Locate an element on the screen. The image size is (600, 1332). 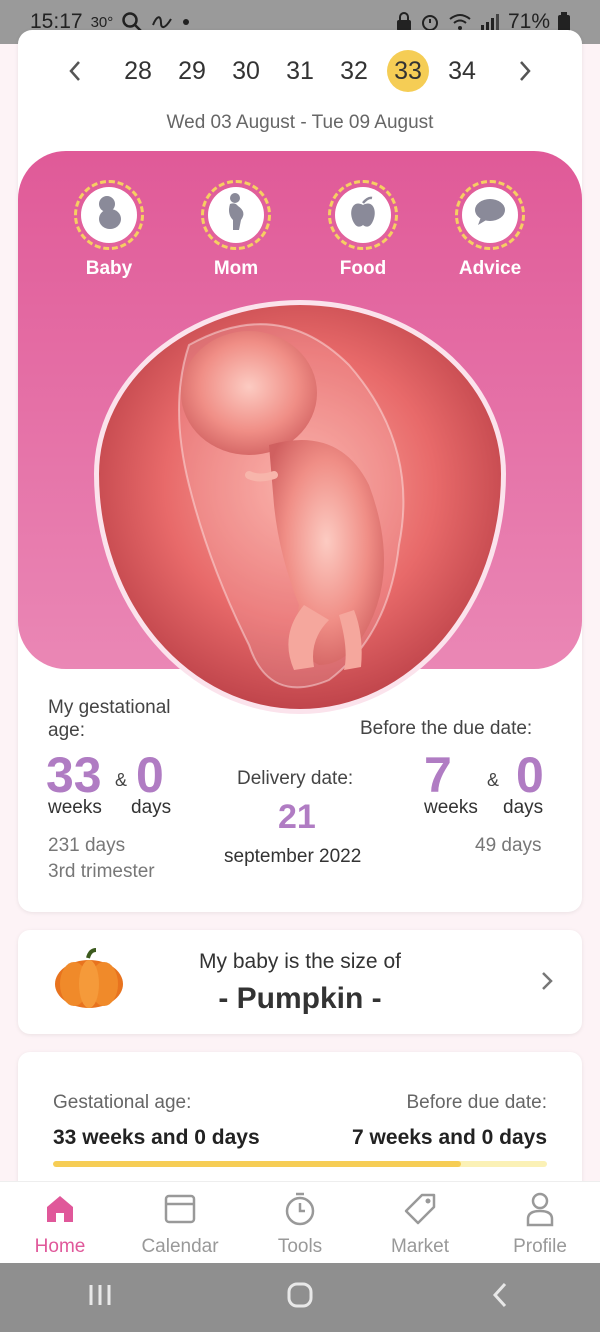
battery-icon is located at coordinates (564, 22).